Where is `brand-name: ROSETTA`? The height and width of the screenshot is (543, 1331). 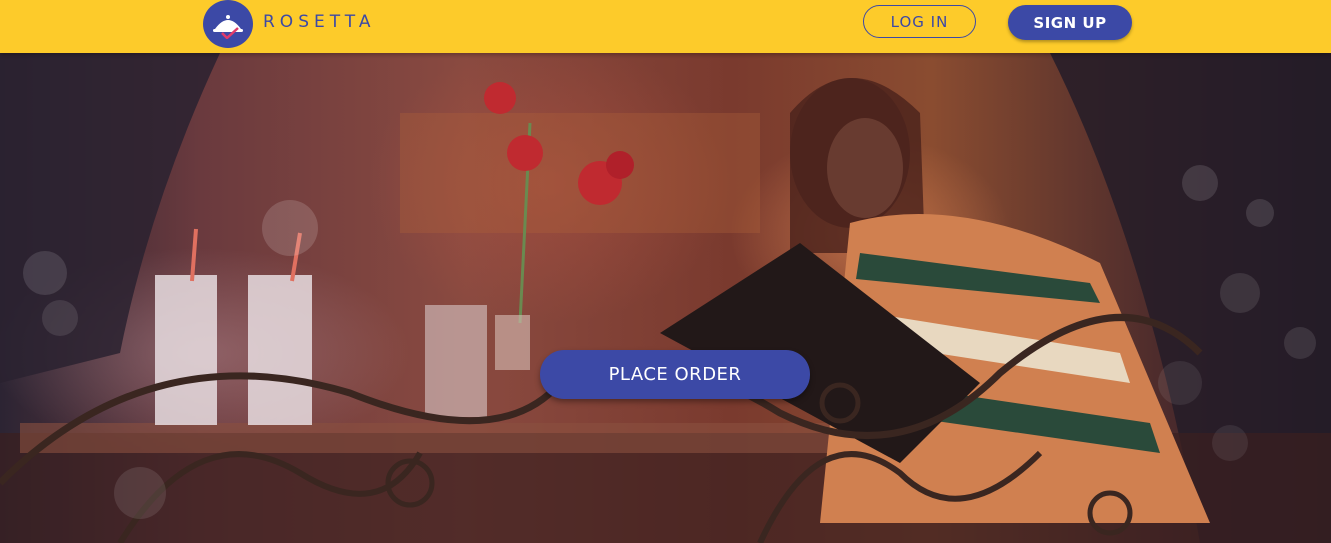
brand-name: ROSETTA is located at coordinates (319, 22).